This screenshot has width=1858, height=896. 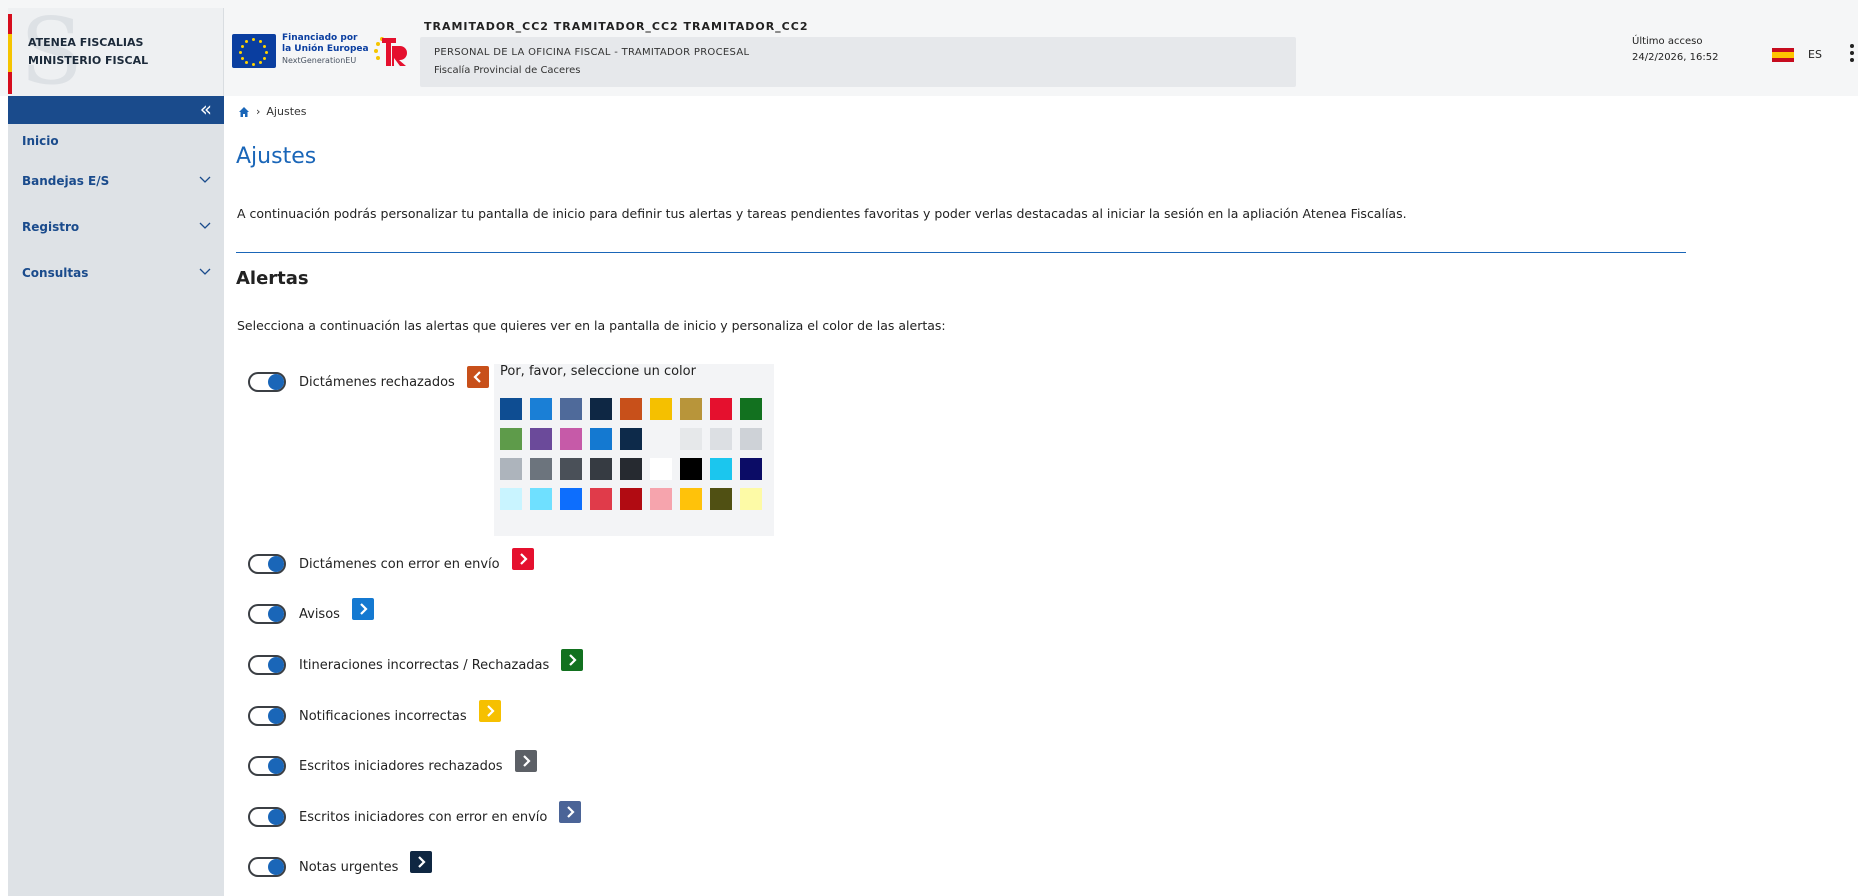 I want to click on alert-label: Escritos iniciadores con error en envío, so click(x=423, y=817).